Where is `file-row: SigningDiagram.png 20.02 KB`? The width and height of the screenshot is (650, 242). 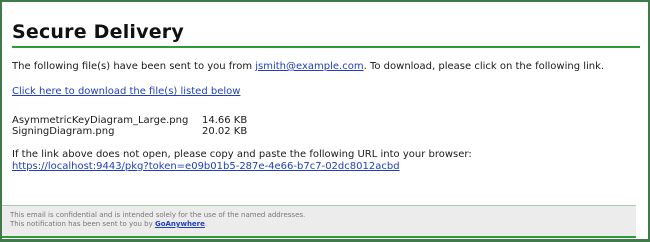
file-row: SigningDiagram.png 20.02 KB is located at coordinates (129, 131).